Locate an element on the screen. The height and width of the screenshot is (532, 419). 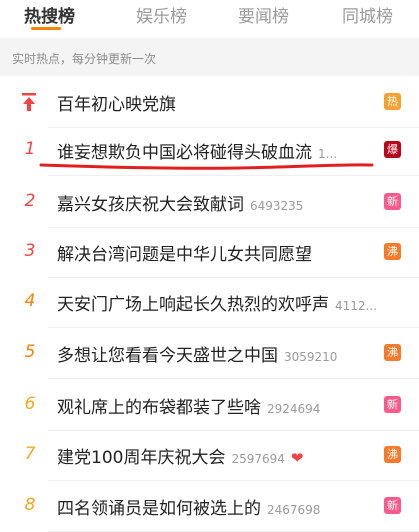
rank-number: 5 is located at coordinates (30, 352).